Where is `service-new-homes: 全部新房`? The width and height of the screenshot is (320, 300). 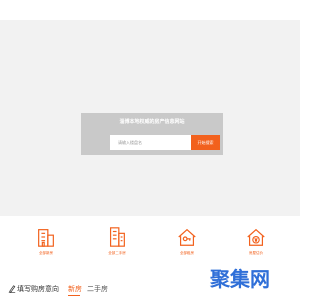 service-new-homes: 全部新房 is located at coordinates (46, 246).